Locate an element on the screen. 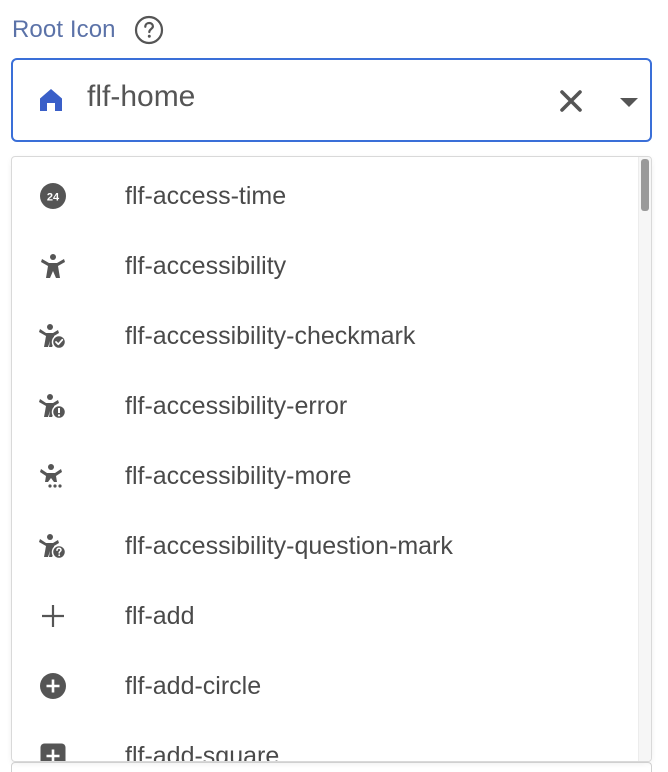  menu-item: flf-accessibility-error is located at coordinates (326, 407).